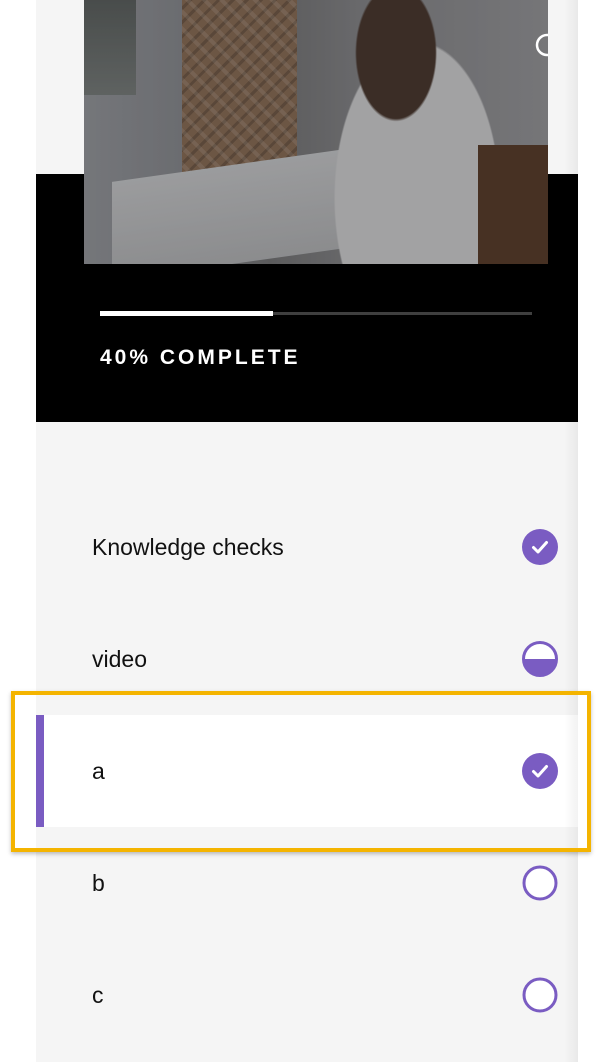 The width and height of the screenshot is (604, 1062). What do you see at coordinates (98, 771) in the screenshot?
I see `lesson-label: a` at bounding box center [98, 771].